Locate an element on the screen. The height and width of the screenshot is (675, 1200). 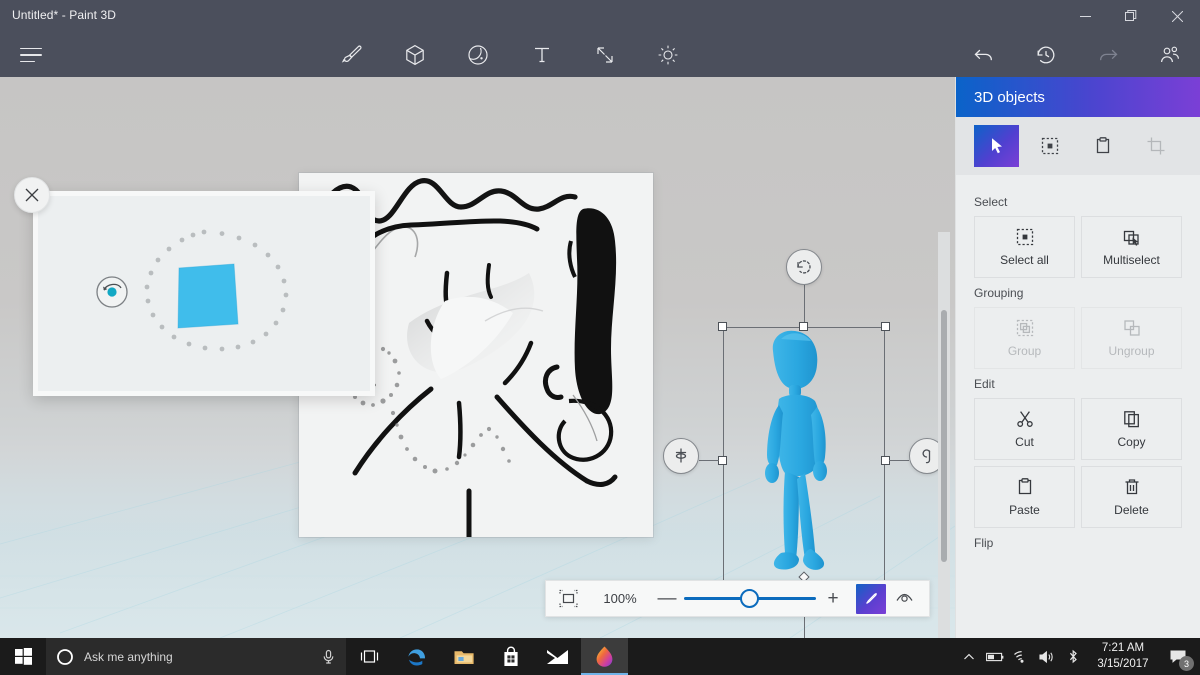
resize-handle-top-center is located at coordinates (803, 326).